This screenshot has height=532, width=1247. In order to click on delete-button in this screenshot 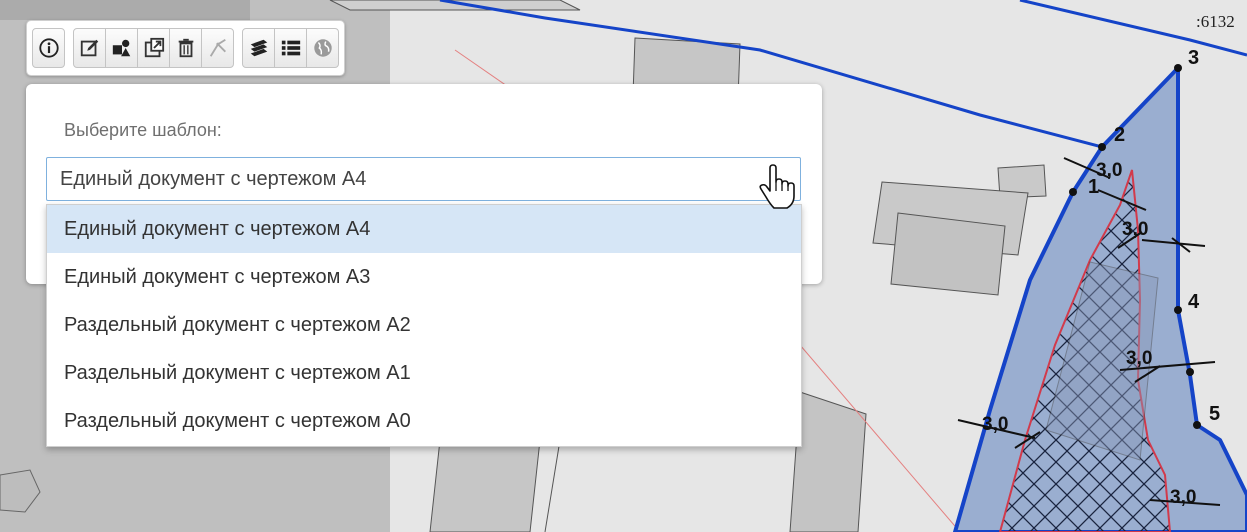, I will do `click(185, 48)`.